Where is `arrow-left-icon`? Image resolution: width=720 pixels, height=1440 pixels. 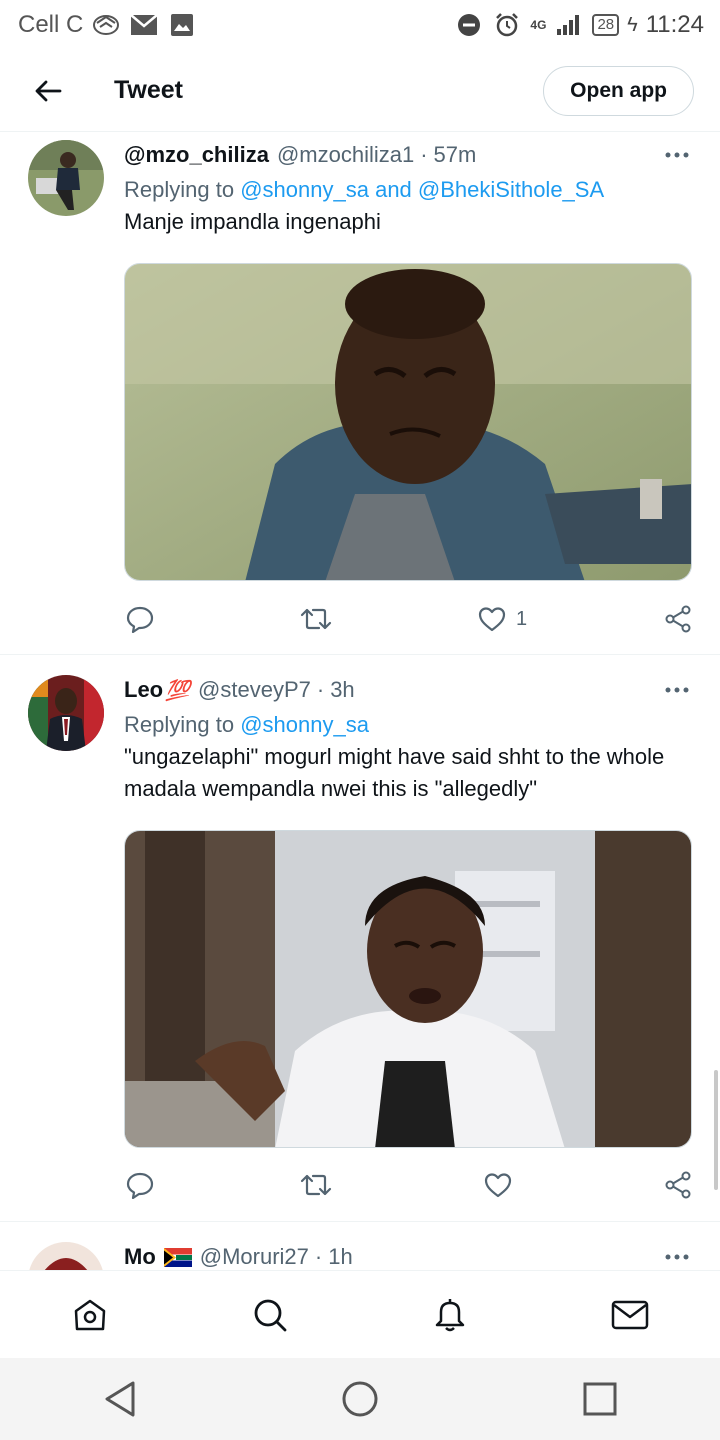
arrow-left-icon is located at coordinates (48, 90).